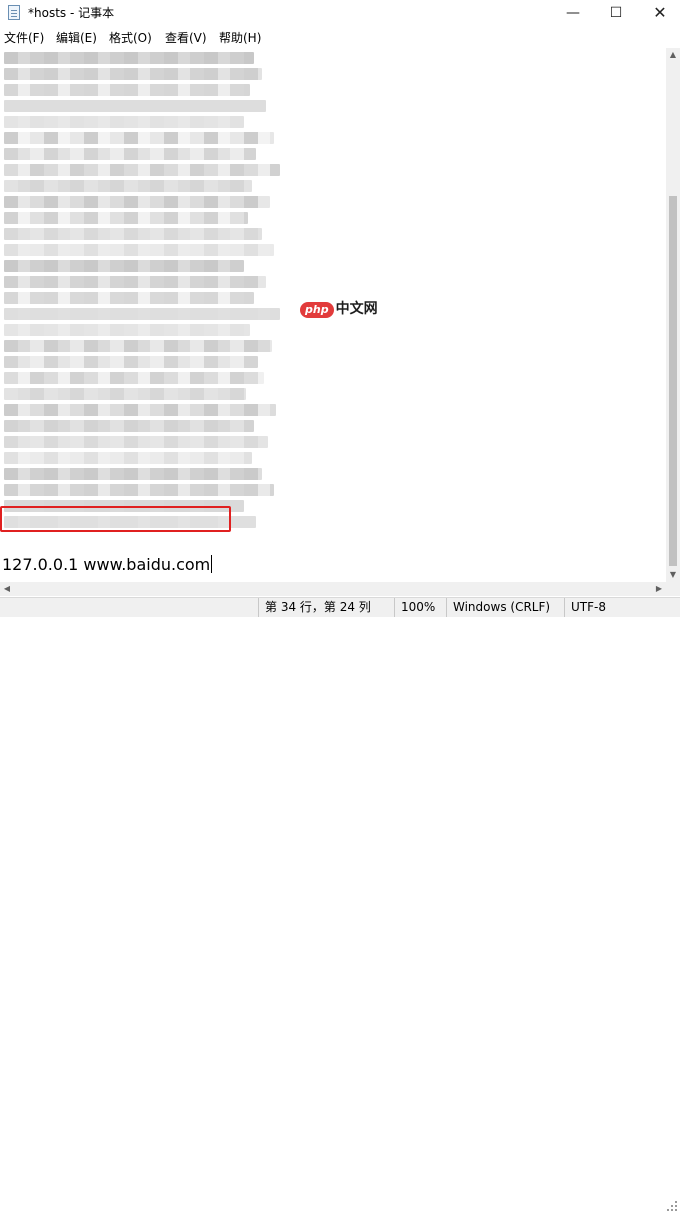 This screenshot has height=1212, width=680. What do you see at coordinates (340, 38) in the screenshot?
I see `menu-bar: 文件(F) 编辑(E) 格式(O) 查看(V) 帮助(H)` at bounding box center [340, 38].